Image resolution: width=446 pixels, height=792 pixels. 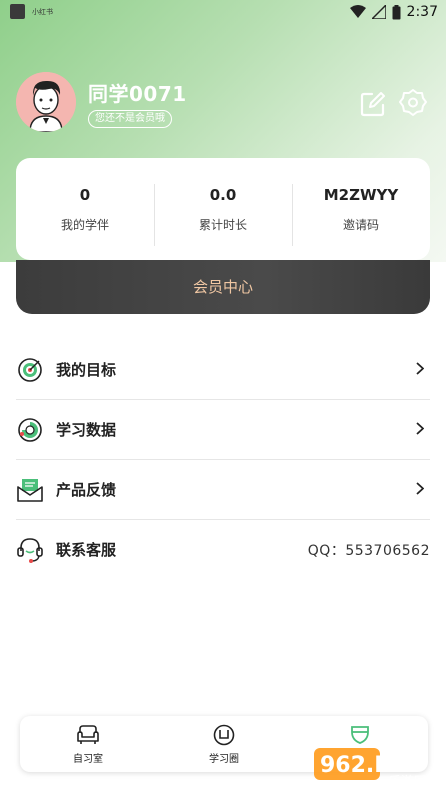 I want to click on menu-item-customer-service: 联系客服 QQ：553706562, so click(x=223, y=549).